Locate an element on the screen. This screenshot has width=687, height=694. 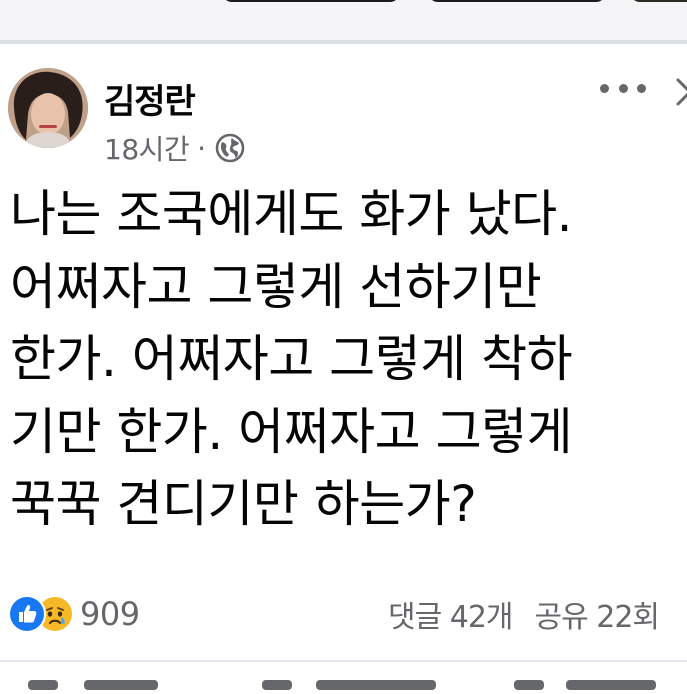
share-button is located at coordinates (529, 685).